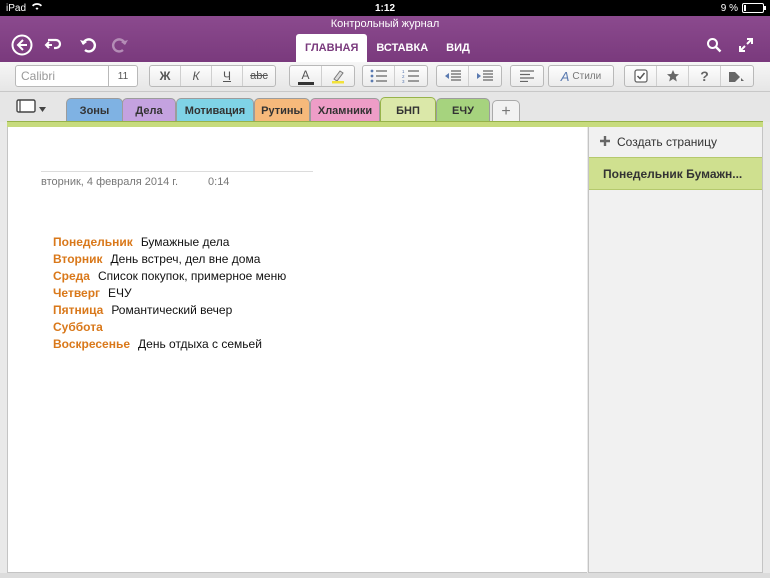 The image size is (770, 578). I want to click on highlighter-icon, so click(338, 76).